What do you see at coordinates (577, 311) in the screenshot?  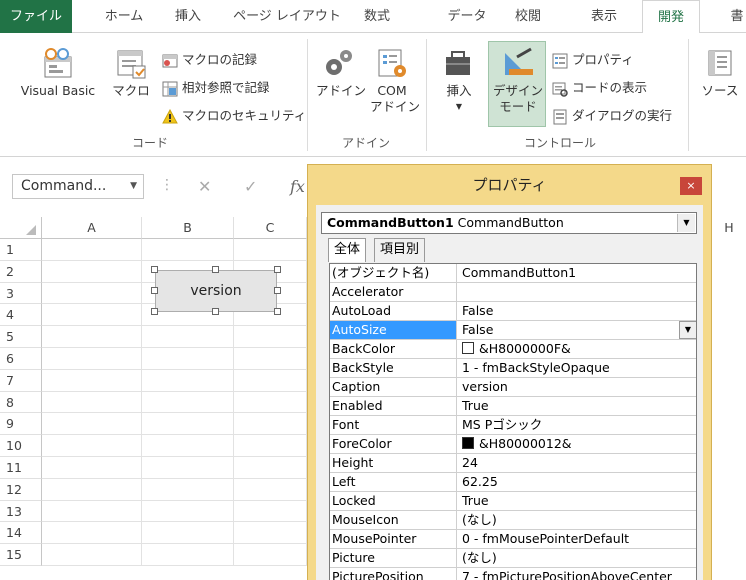 I see `property-value: False` at bounding box center [577, 311].